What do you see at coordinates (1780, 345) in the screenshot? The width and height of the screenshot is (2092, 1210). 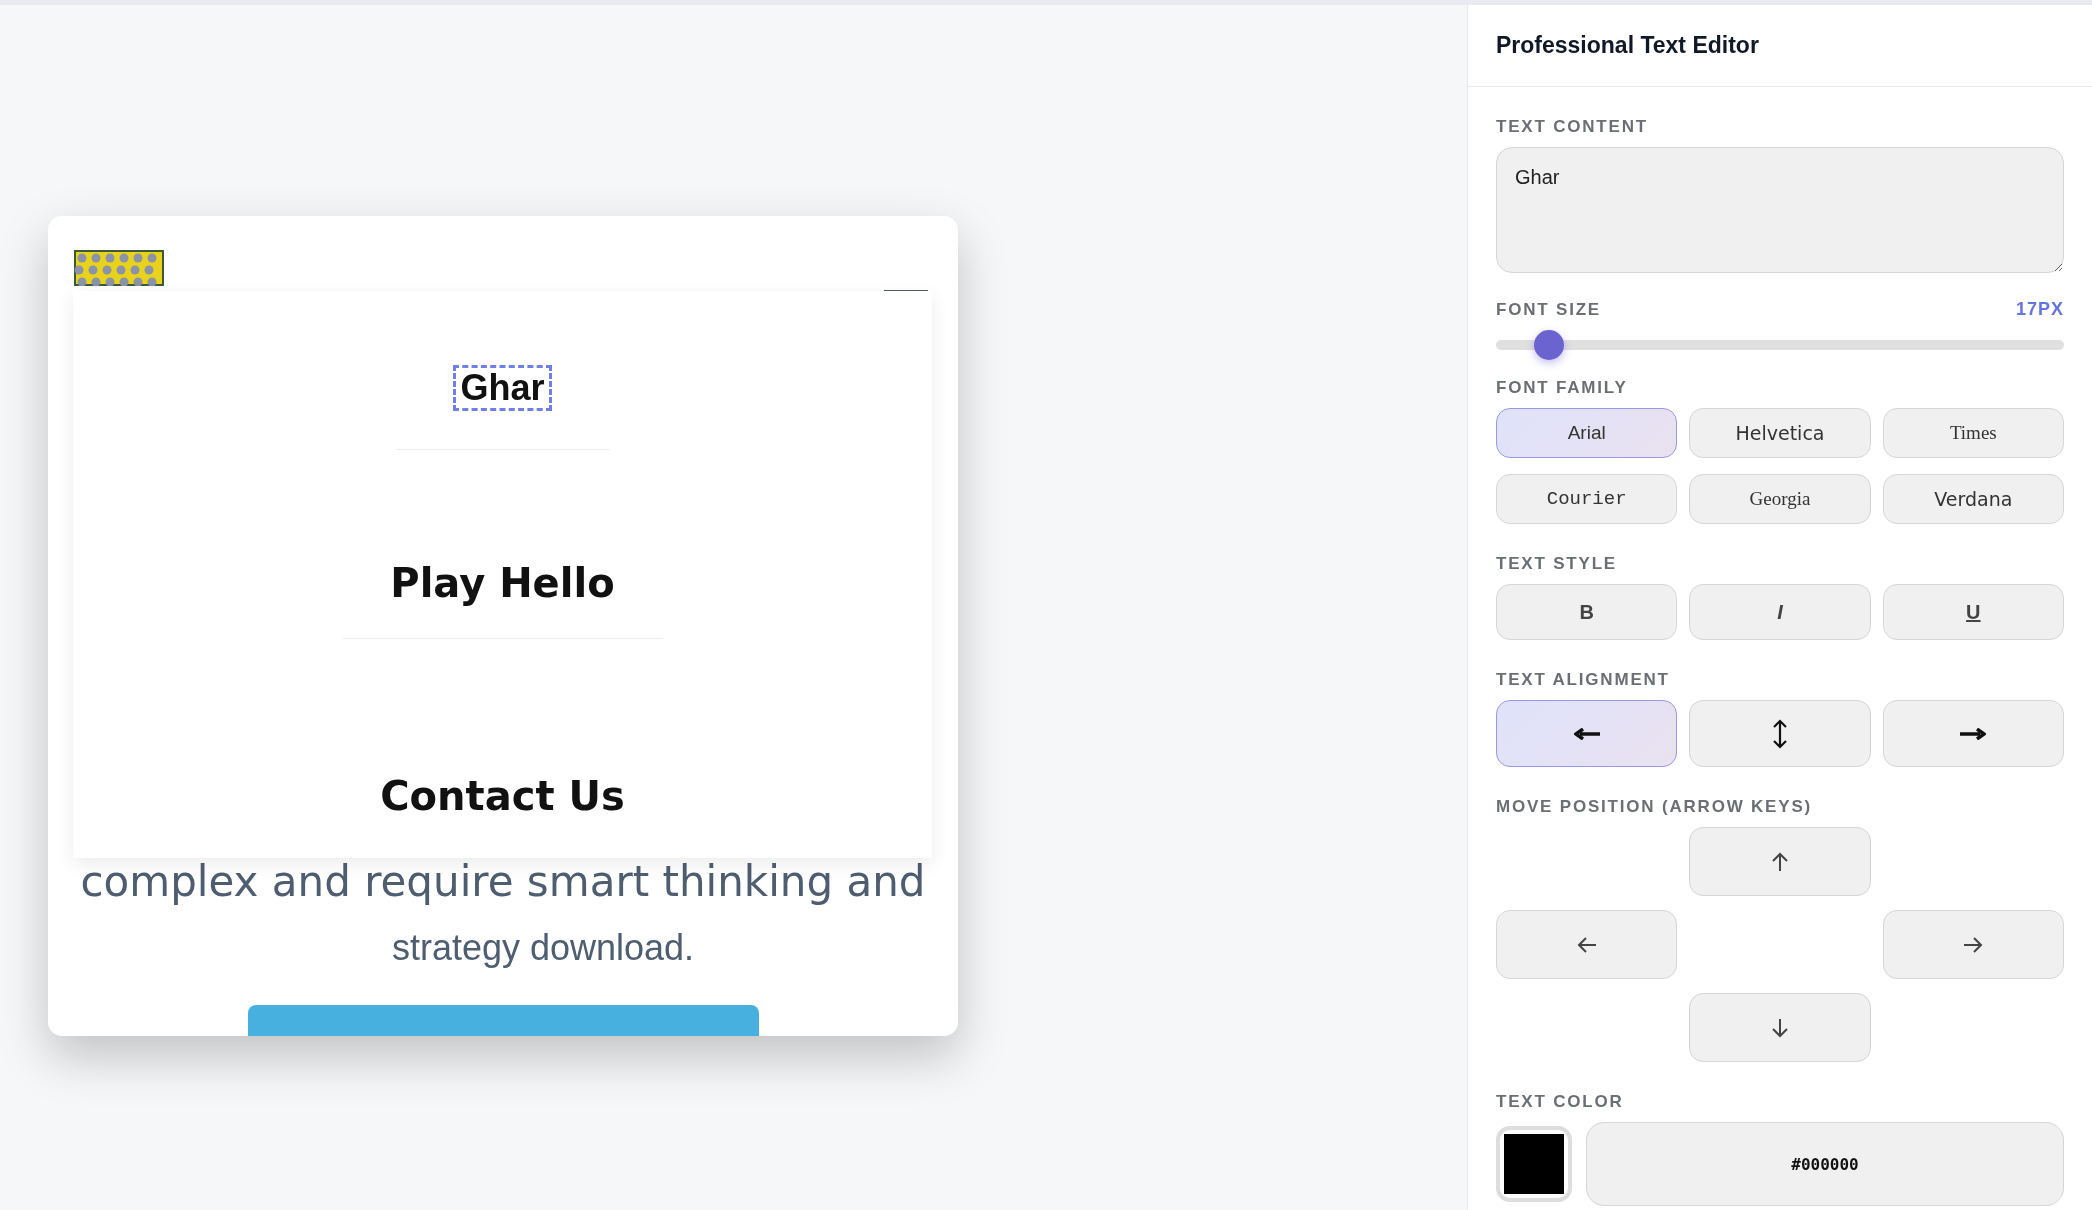 I see `font-size-slider` at bounding box center [1780, 345].